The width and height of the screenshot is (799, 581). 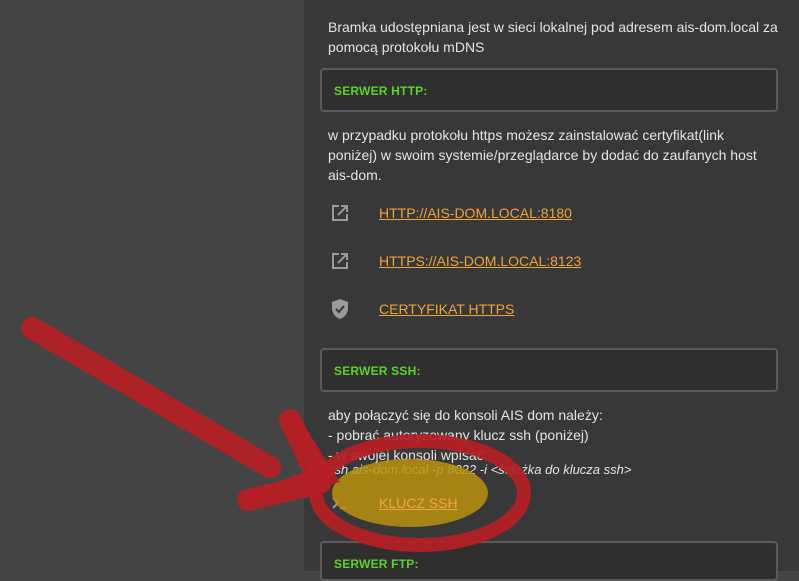 I want to click on https-link-row: HTTPS://AIS-DOM.LOCAL:8123, so click(x=549, y=263).